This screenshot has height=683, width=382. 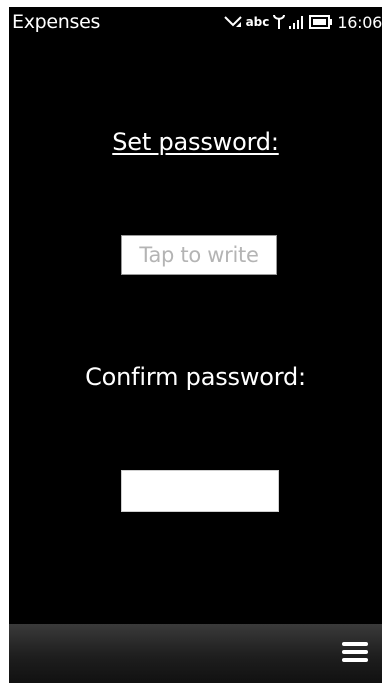 What do you see at coordinates (279, 22) in the screenshot?
I see `antenna-icon` at bounding box center [279, 22].